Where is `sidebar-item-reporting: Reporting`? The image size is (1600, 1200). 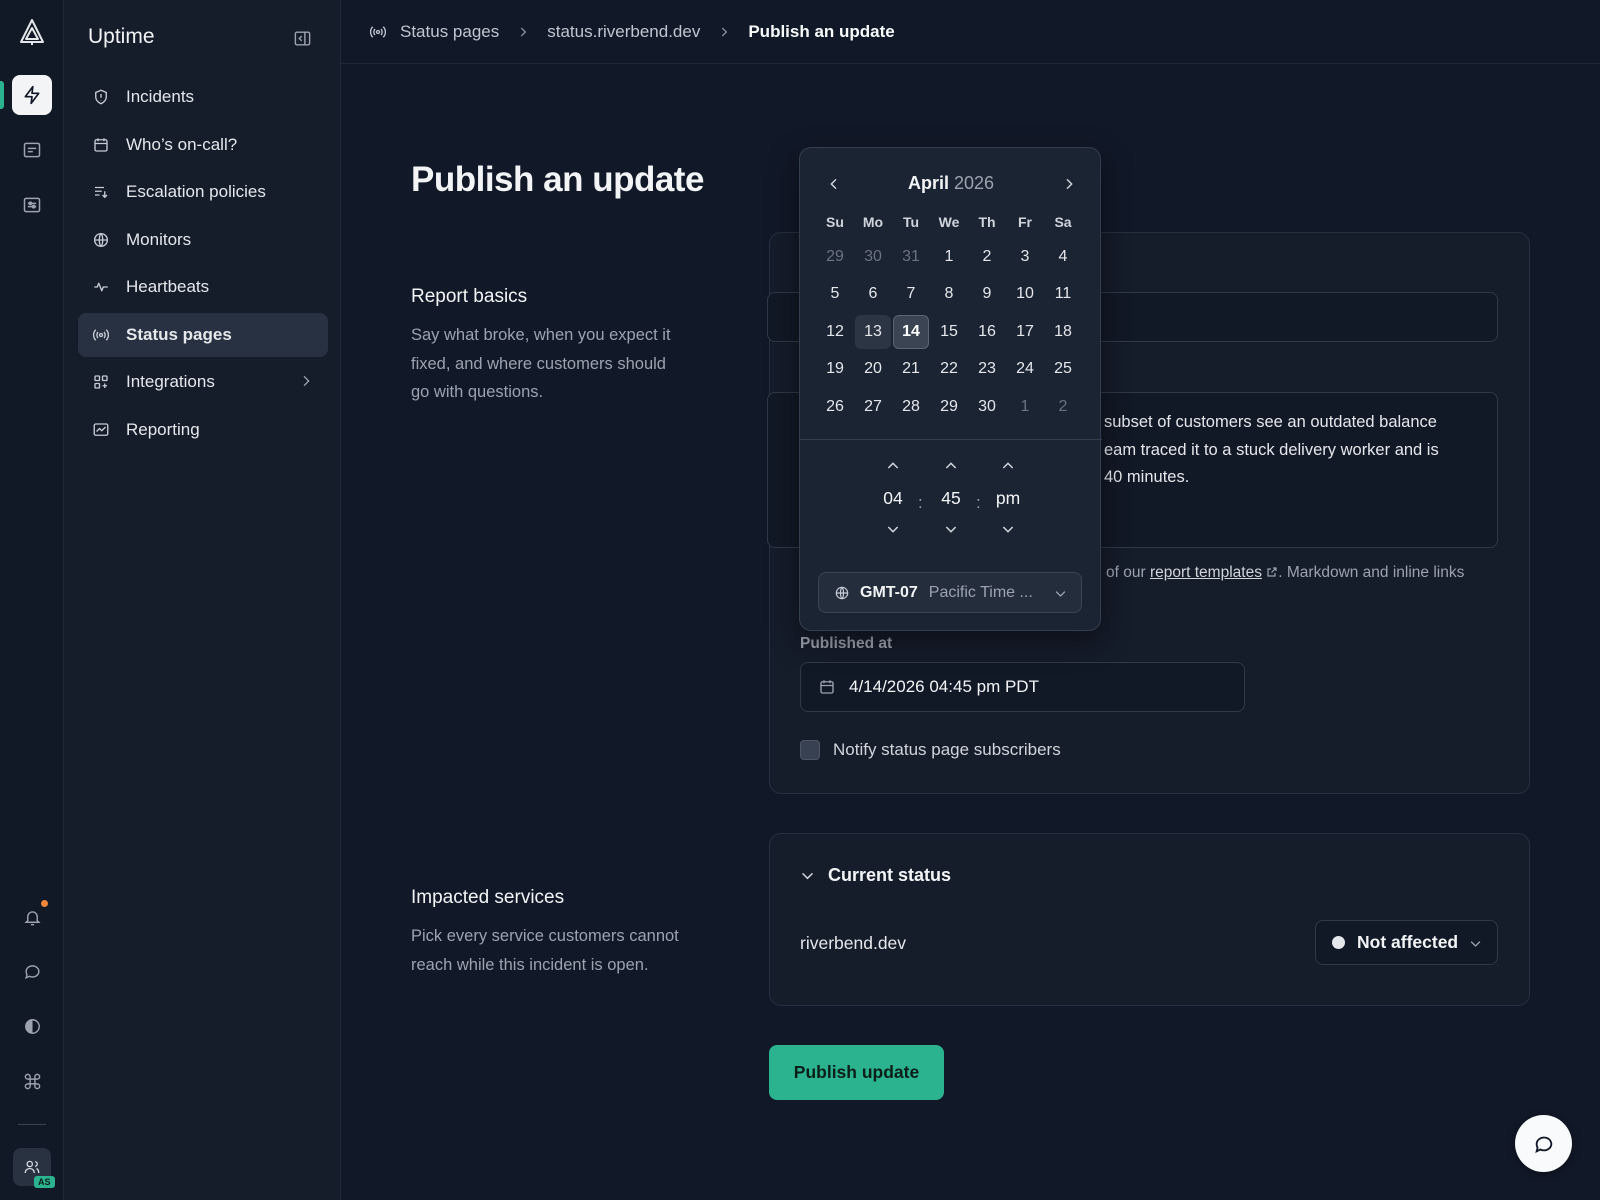 sidebar-item-reporting: Reporting is located at coordinates (203, 430).